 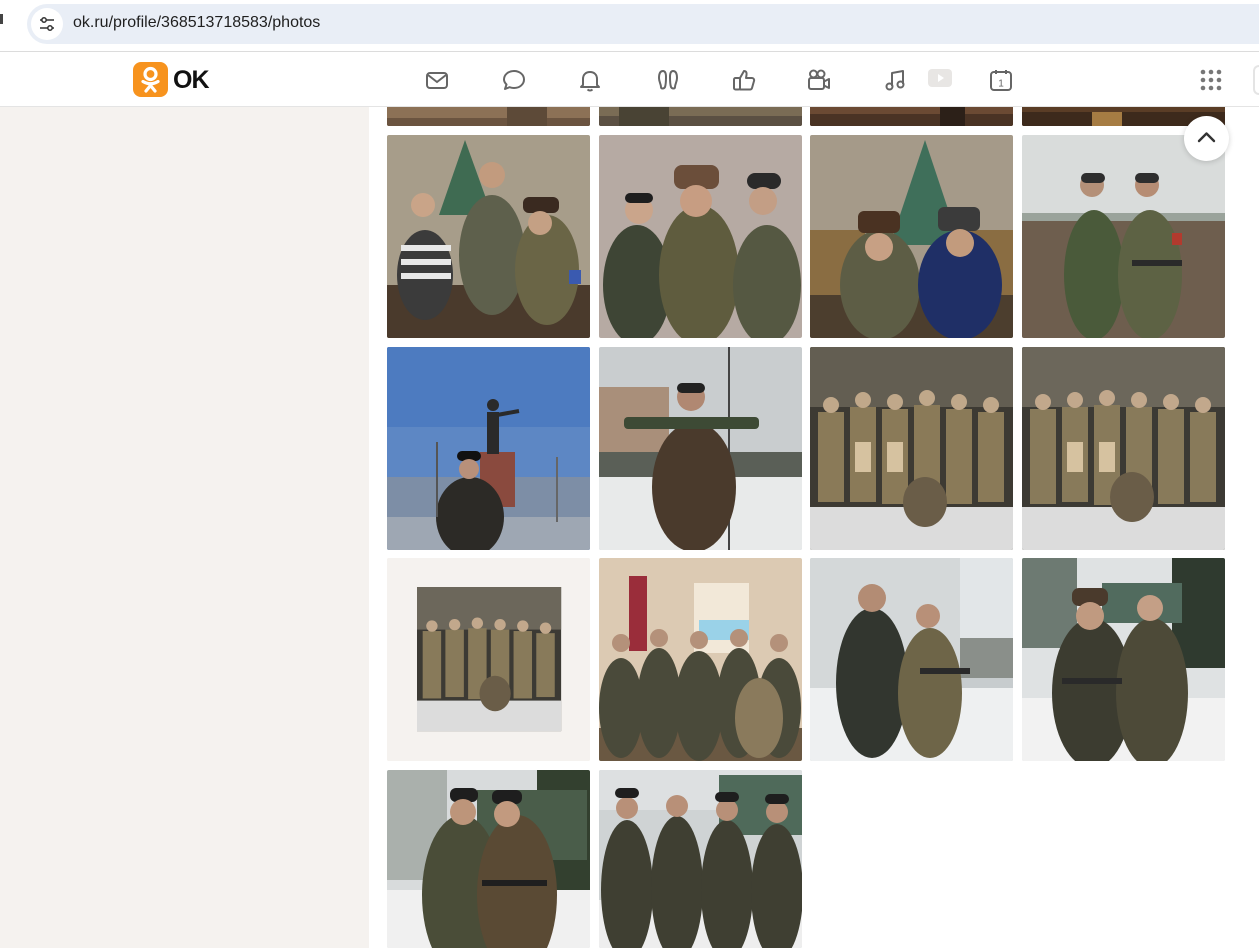 What do you see at coordinates (643, 24) in the screenshot?
I see `url-field: ok.ru/profile/368513718583/photos` at bounding box center [643, 24].